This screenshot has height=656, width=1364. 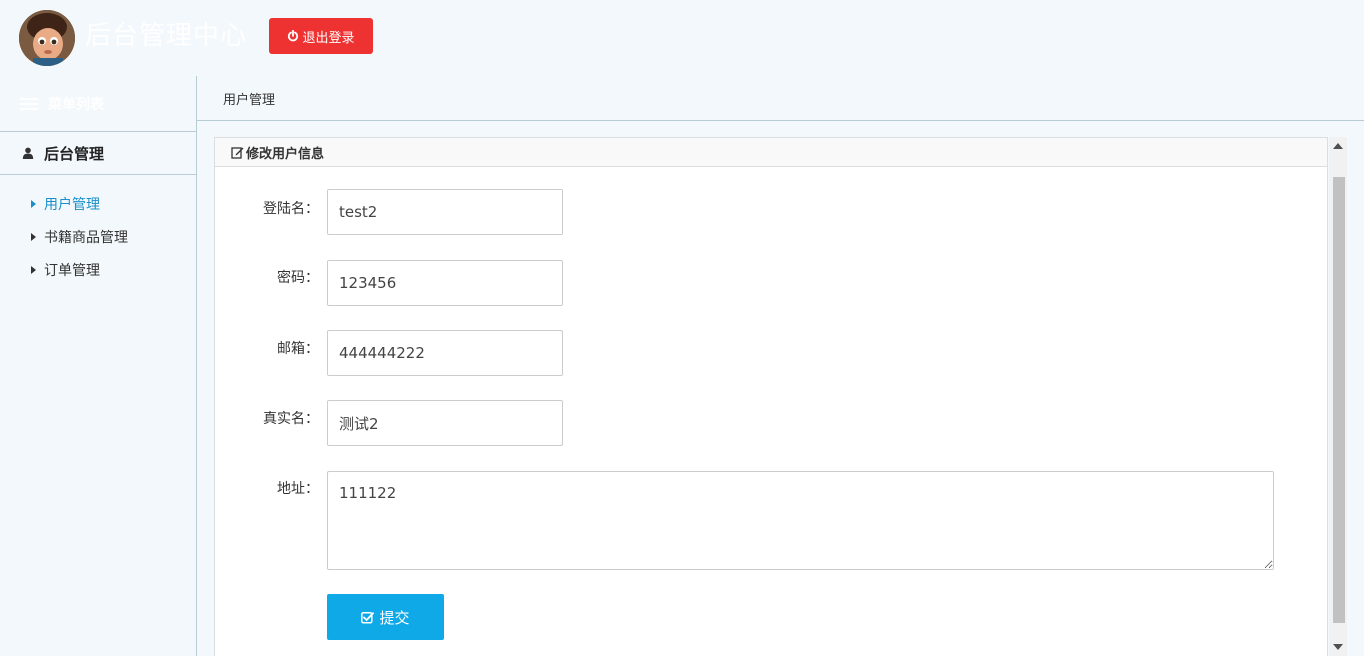 I want to click on panel-title: 修改用户信息, so click(x=285, y=154).